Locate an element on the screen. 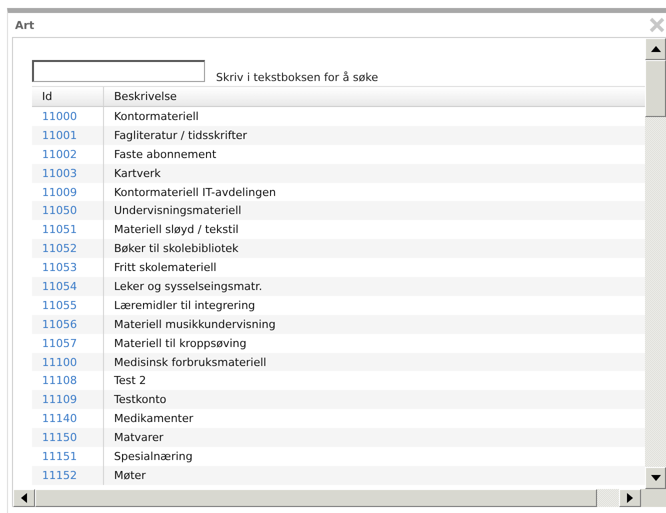 The width and height of the screenshot is (666, 513). table-cell-text: Fagliteratur / tidsskrifter is located at coordinates (180, 136).